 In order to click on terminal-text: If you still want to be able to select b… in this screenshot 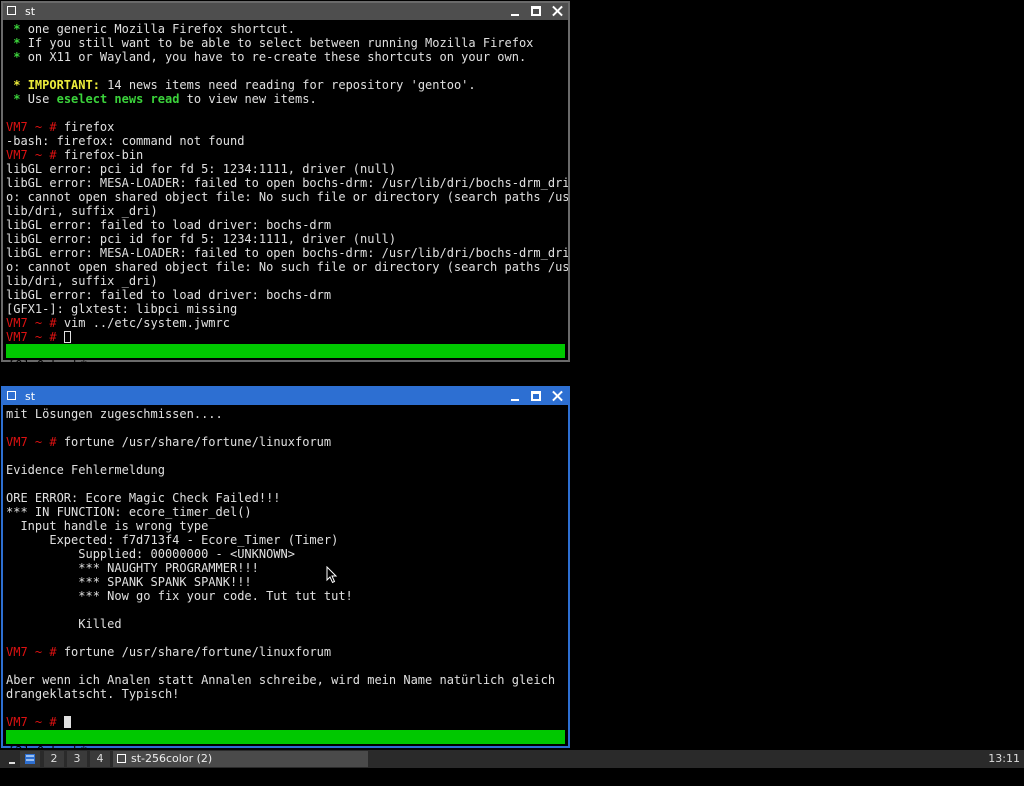, I will do `click(280, 43)`.